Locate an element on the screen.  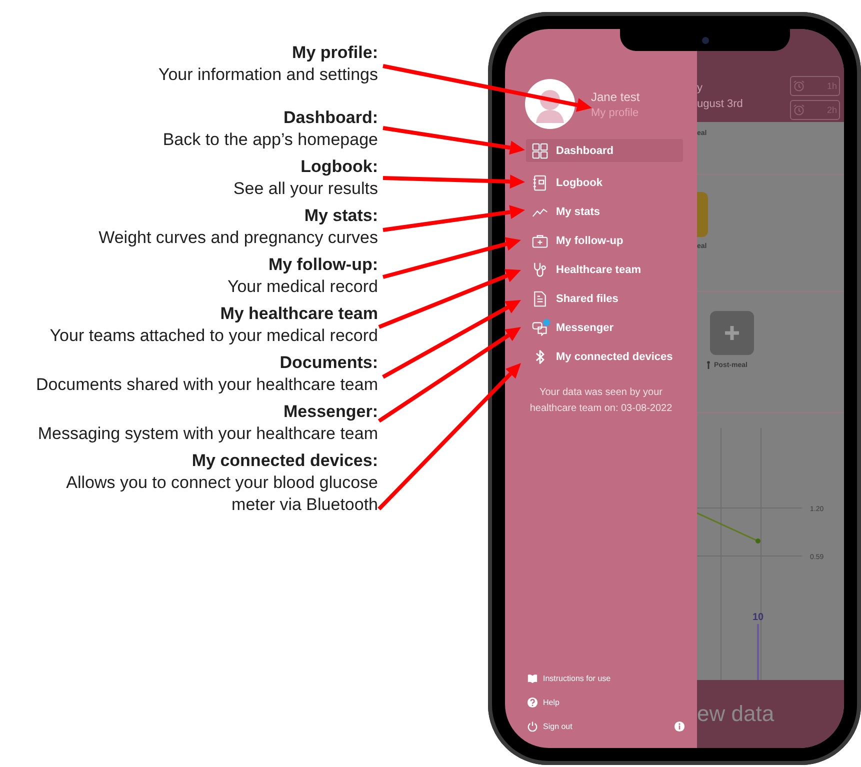
annotation-text: Back to the app’s homepage is located at coordinates (270, 140).